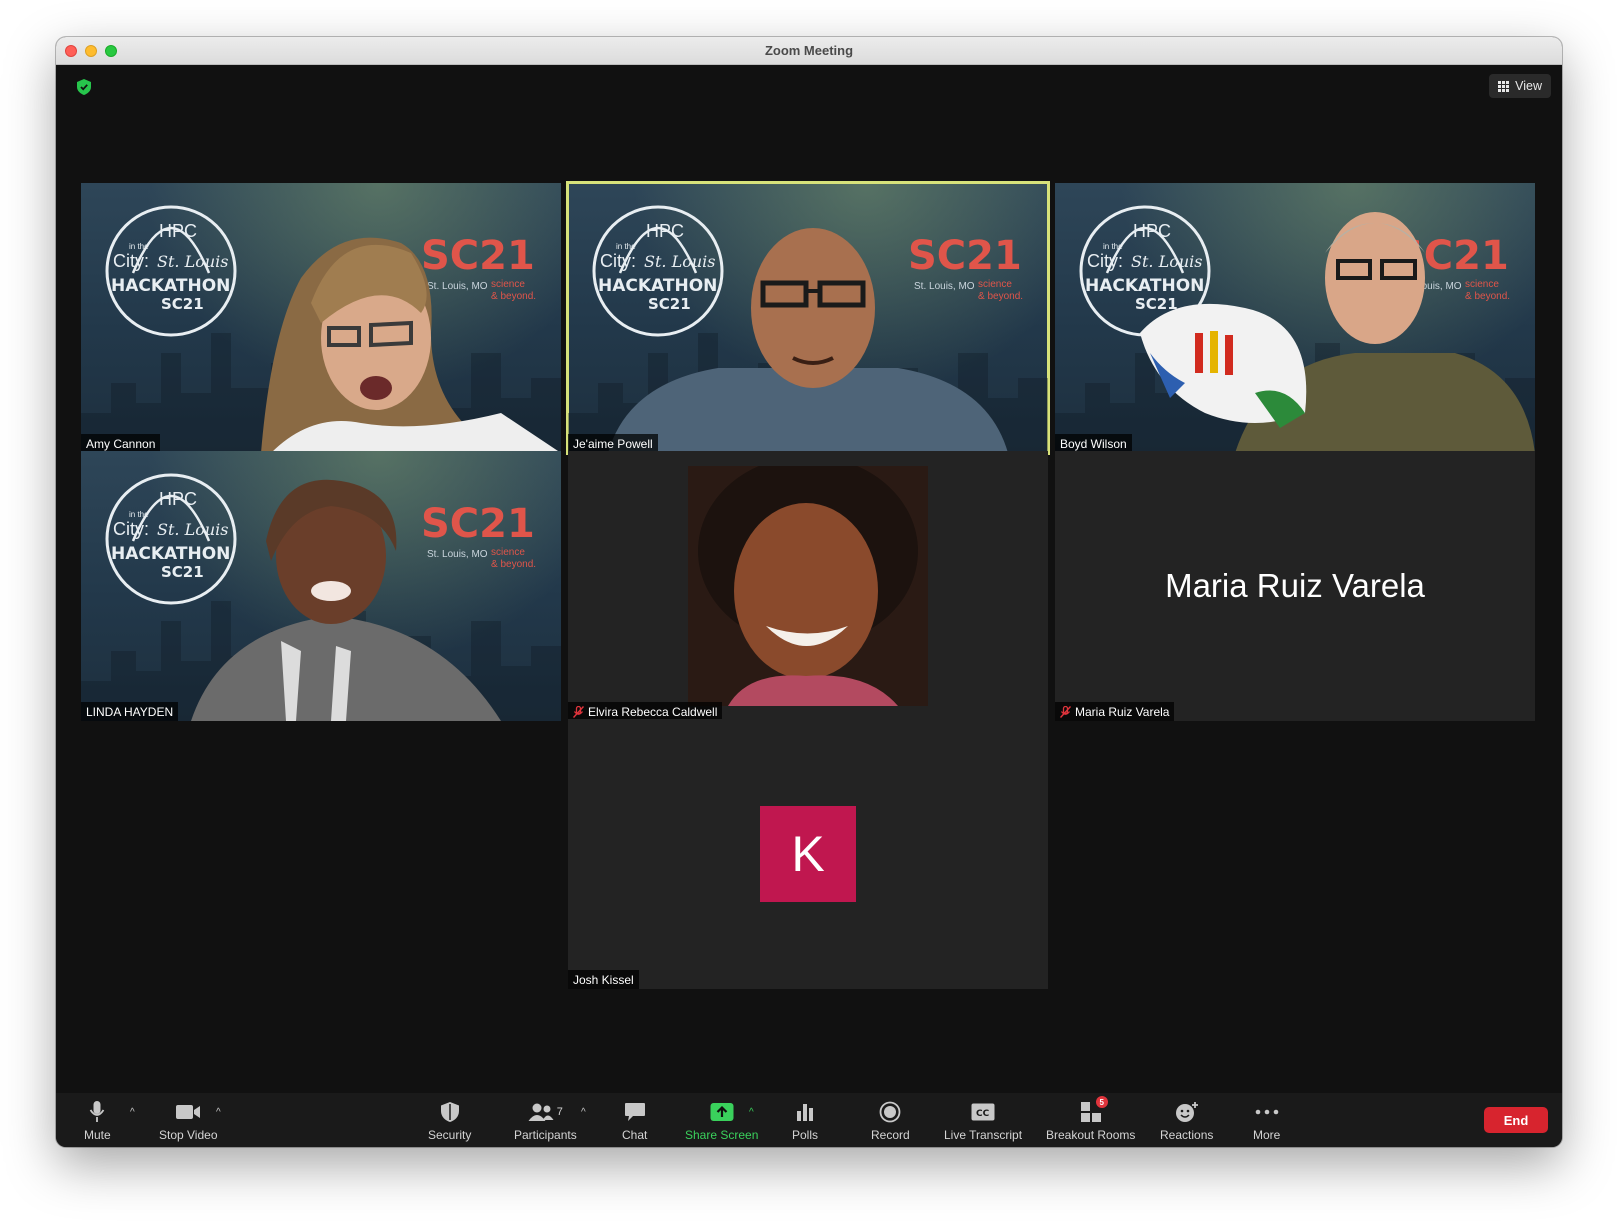  I want to click on record-button: Record, so click(890, 1122).